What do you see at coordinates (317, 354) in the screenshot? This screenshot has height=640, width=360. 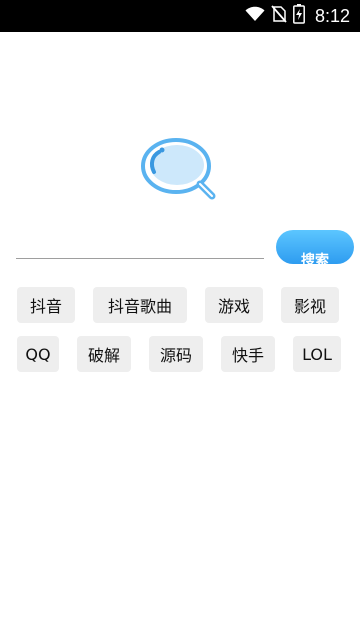 I see `tag-item: LOL` at bounding box center [317, 354].